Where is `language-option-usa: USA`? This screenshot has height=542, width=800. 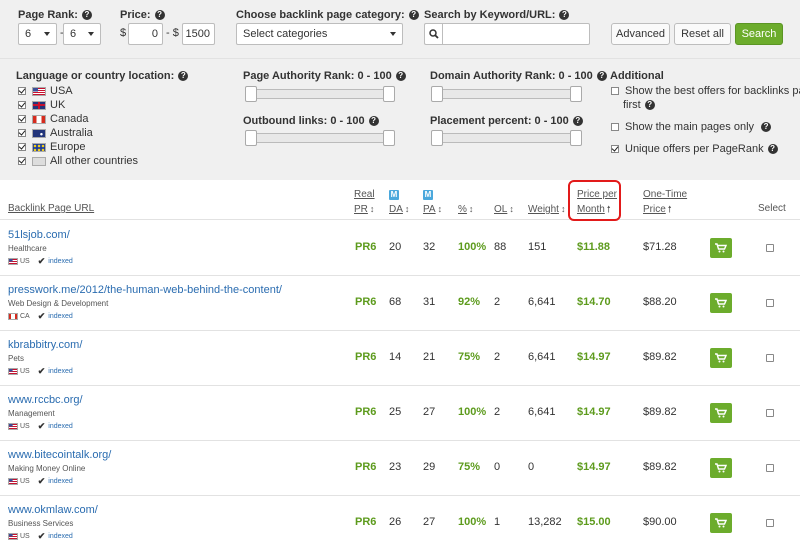
language-option-usa: USA is located at coordinates (45, 91).